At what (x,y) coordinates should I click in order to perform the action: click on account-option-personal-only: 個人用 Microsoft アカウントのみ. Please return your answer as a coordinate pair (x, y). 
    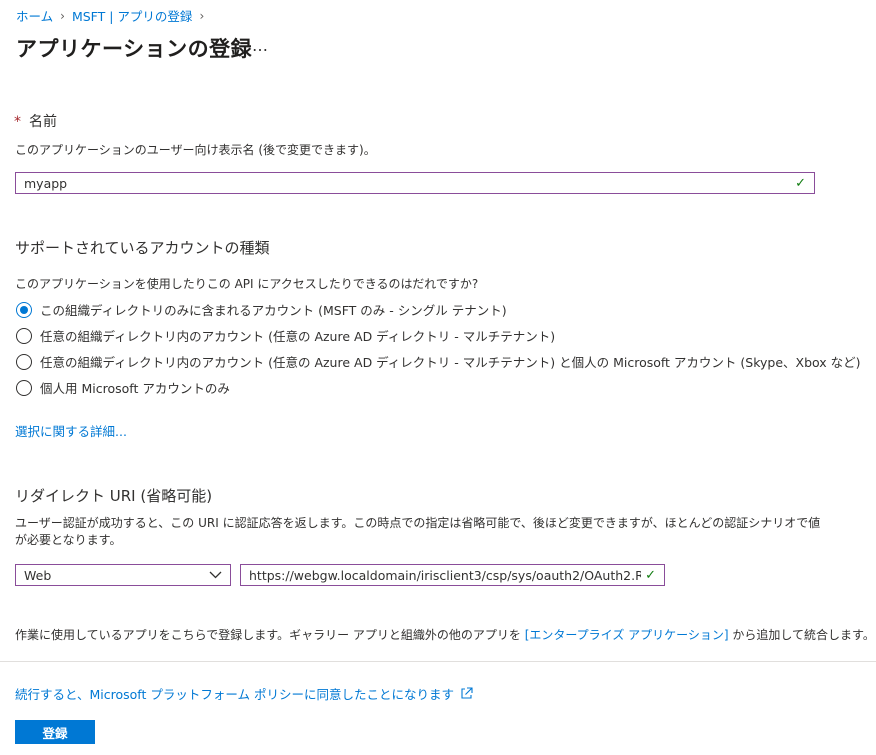
    Looking at the image, I should click on (123, 387).